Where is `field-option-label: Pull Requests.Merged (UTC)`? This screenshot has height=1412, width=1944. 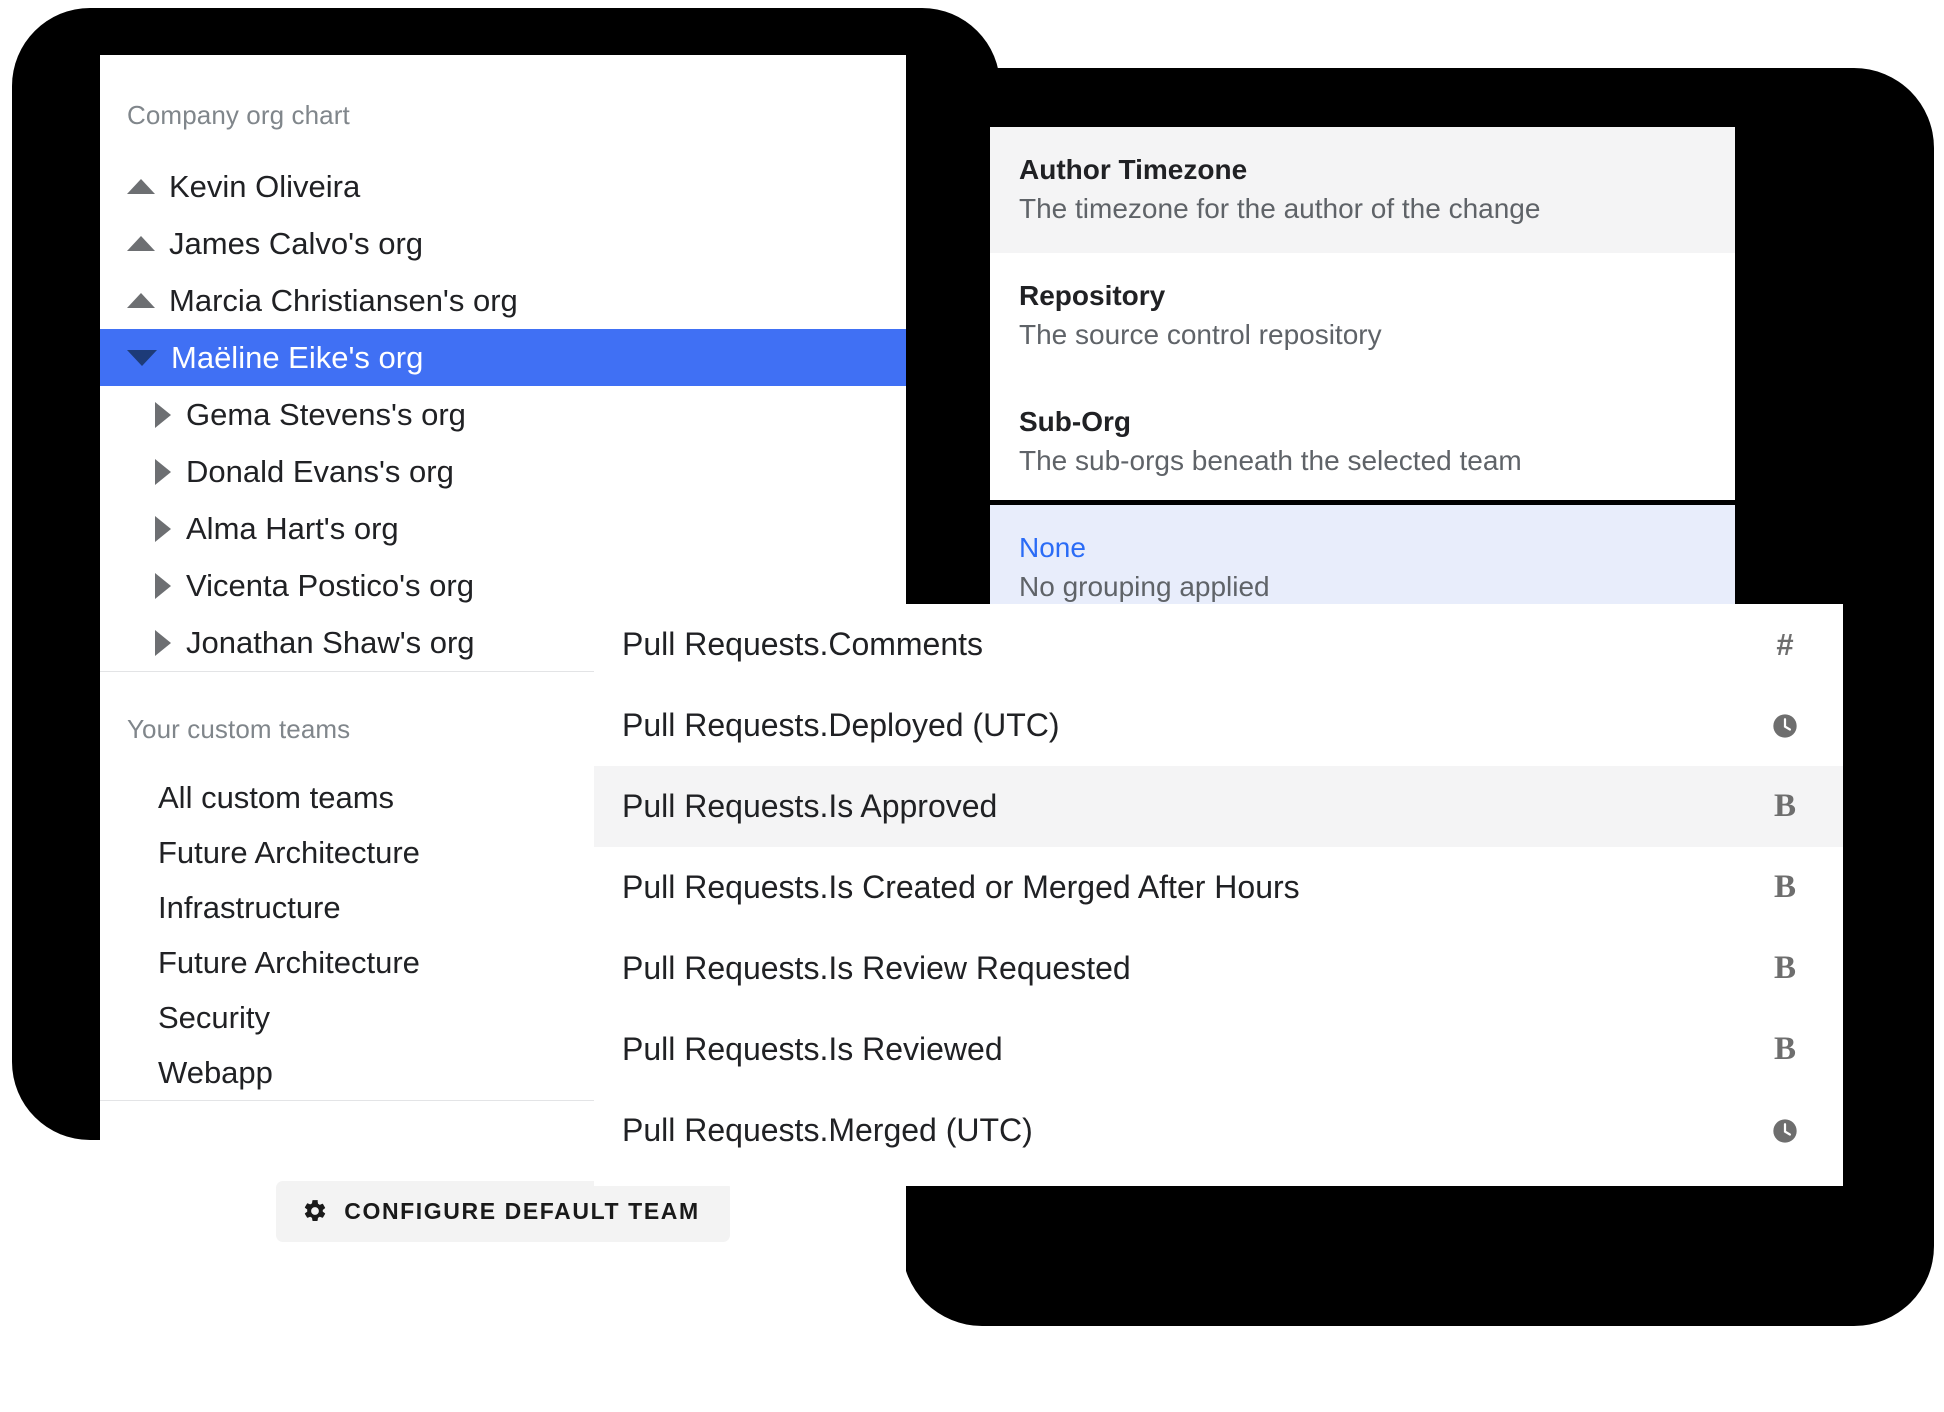 field-option-label: Pull Requests.Merged (UTC) is located at coordinates (827, 1130).